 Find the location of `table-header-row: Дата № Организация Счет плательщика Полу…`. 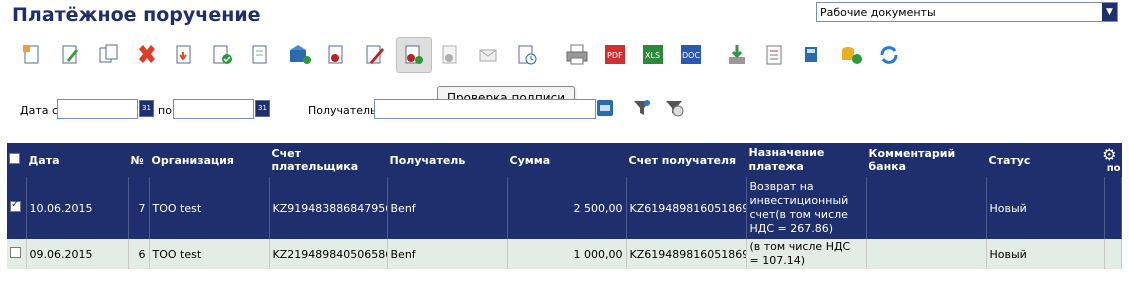

table-header-row: Дата № Организация Счет плательщика Полу… is located at coordinates (564, 160).